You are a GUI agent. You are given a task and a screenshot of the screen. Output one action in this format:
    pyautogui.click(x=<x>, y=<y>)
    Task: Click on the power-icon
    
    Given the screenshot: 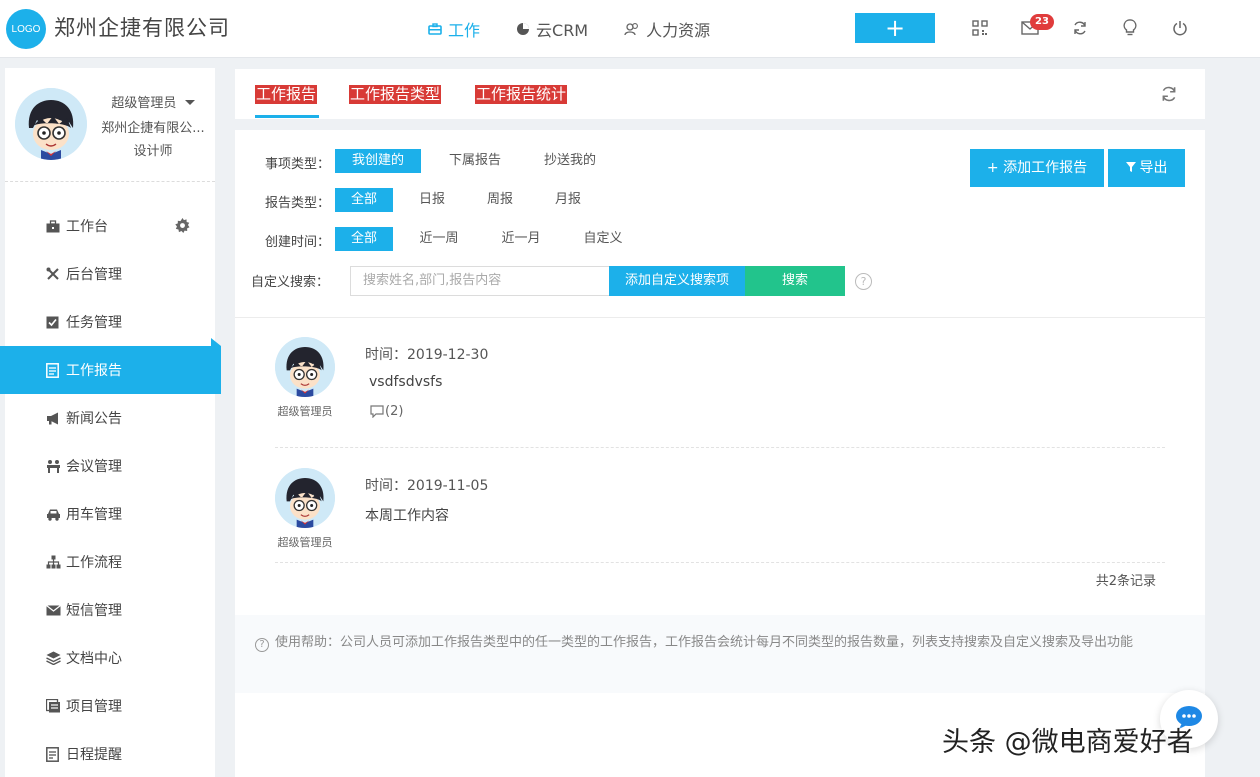 What is the action you would take?
    pyautogui.click(x=1180, y=28)
    